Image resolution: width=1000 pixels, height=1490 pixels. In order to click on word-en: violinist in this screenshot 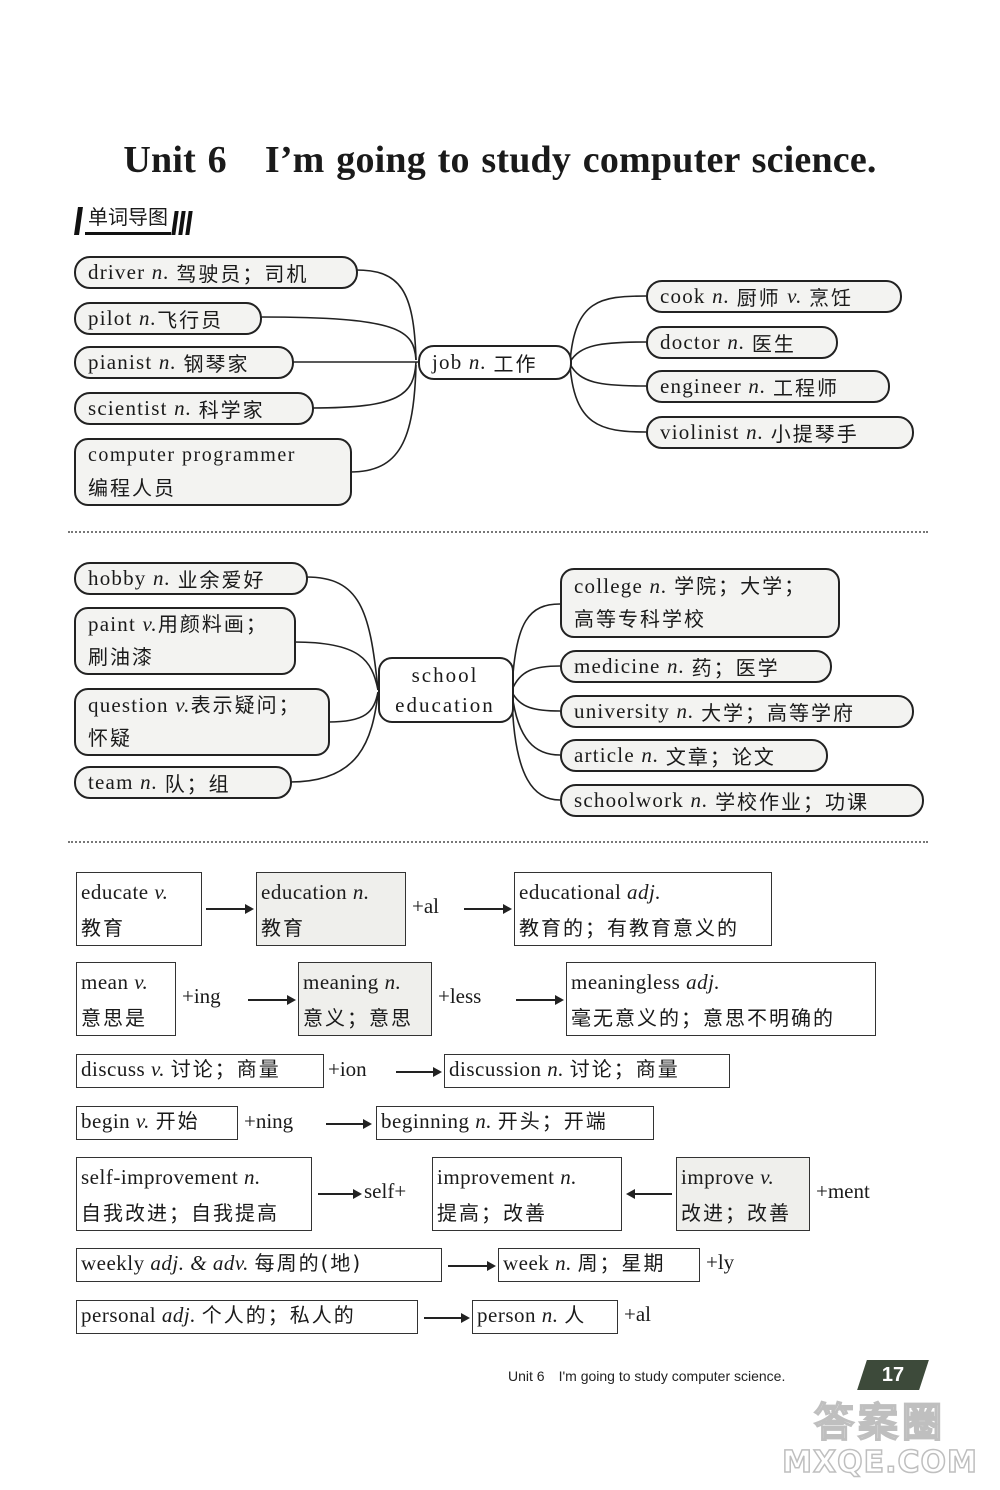, I will do `click(700, 432)`.